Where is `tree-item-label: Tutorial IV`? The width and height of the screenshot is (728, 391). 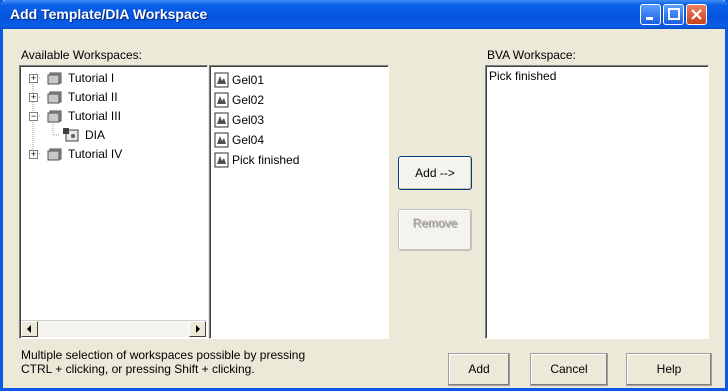
tree-item-label: Tutorial IV is located at coordinates (95, 154).